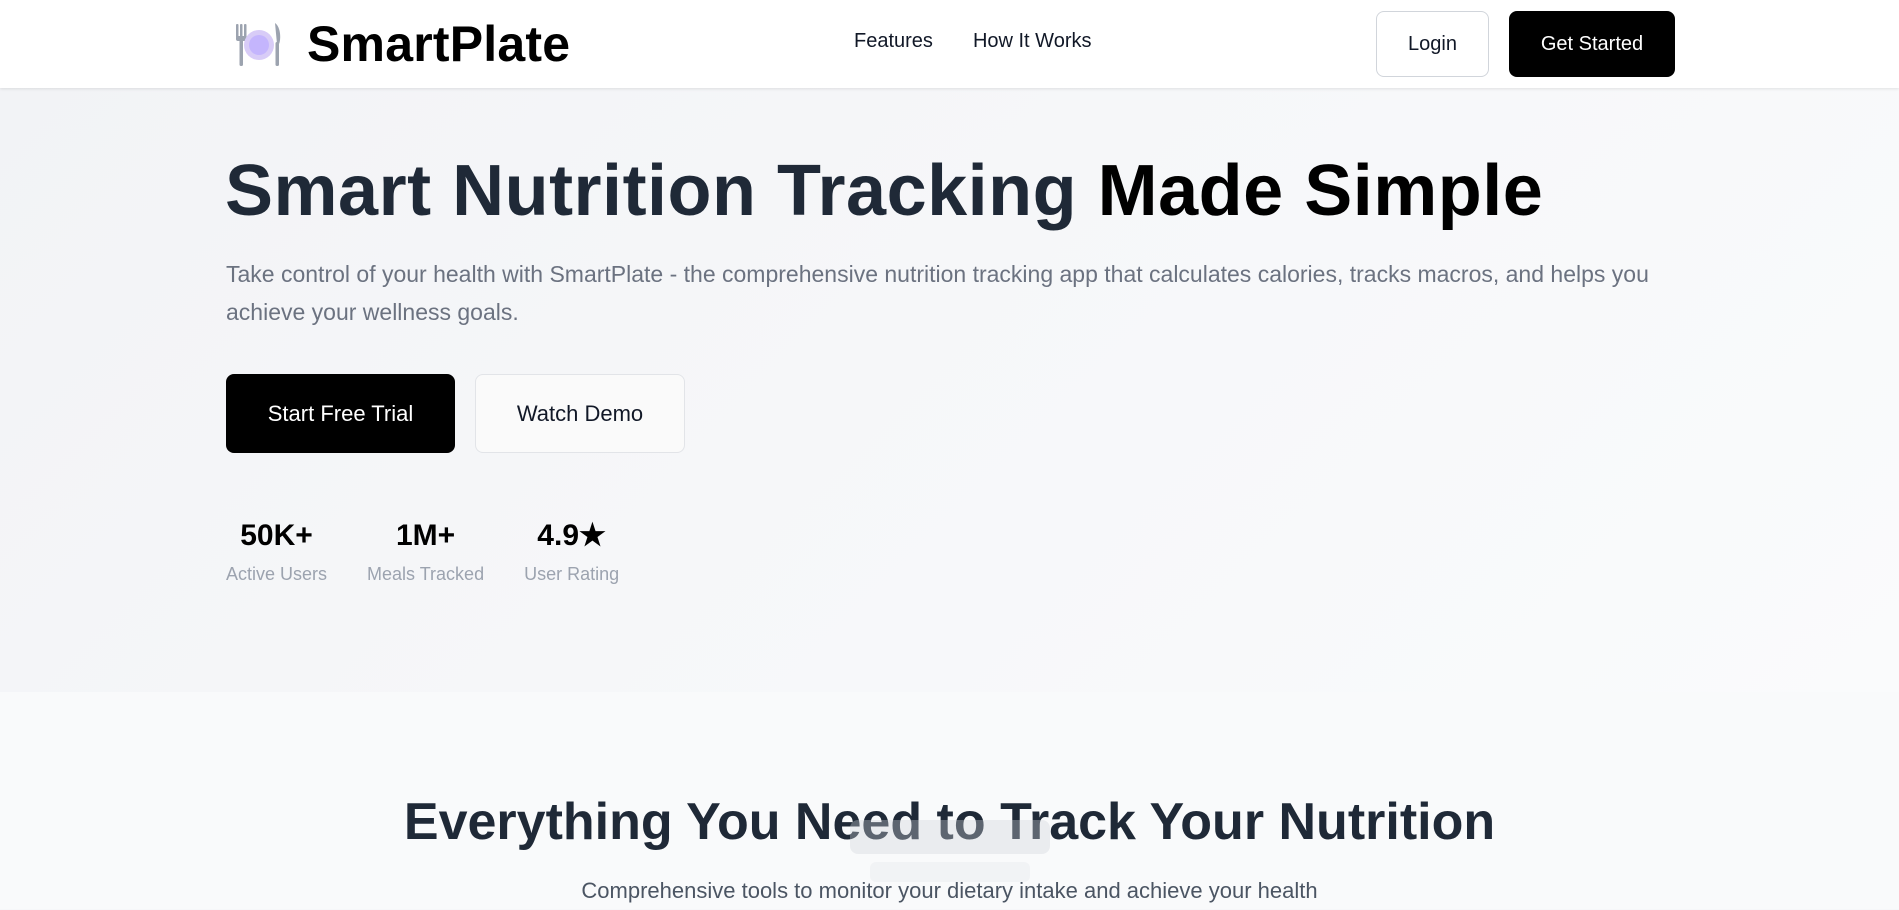 The width and height of the screenshot is (1899, 910). I want to click on brand-name: SmartPlate, so click(439, 44).